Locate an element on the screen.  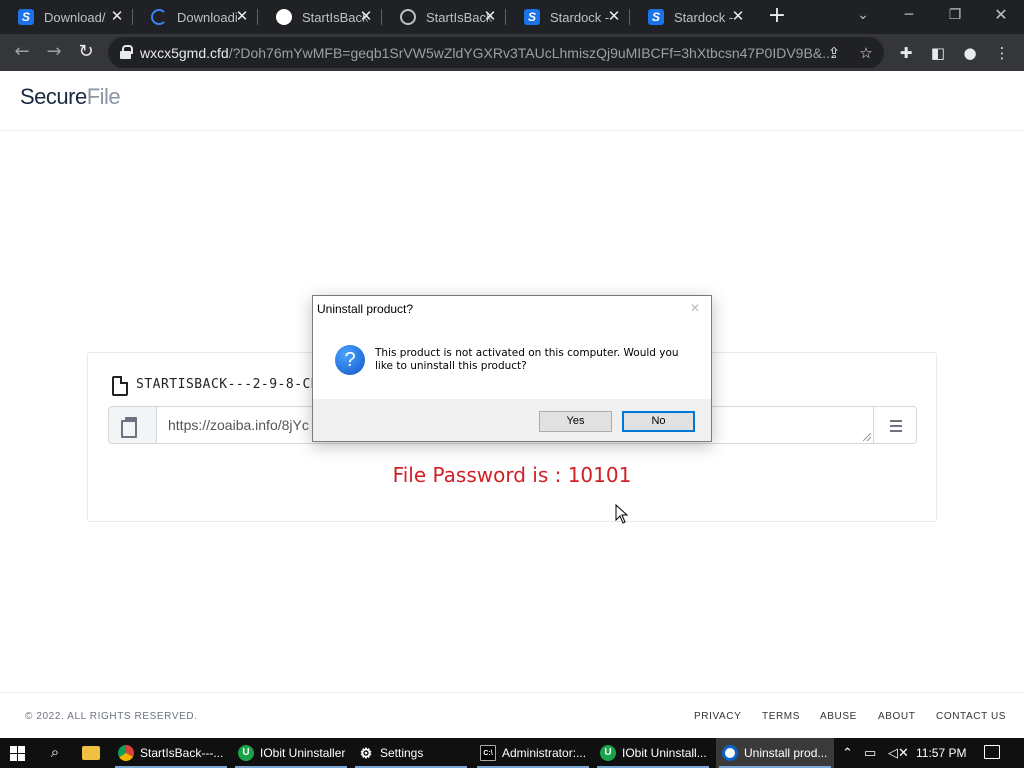
taskbar-item-label: IObit Uninstaller is located at coordinates (303, 753).